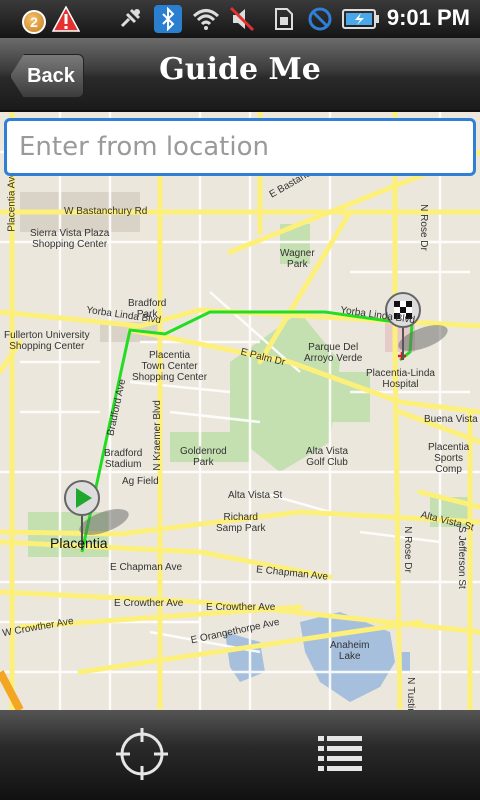  Describe the element at coordinates (123, 459) in the screenshot. I see `map-label: Bradford Stadium` at that location.